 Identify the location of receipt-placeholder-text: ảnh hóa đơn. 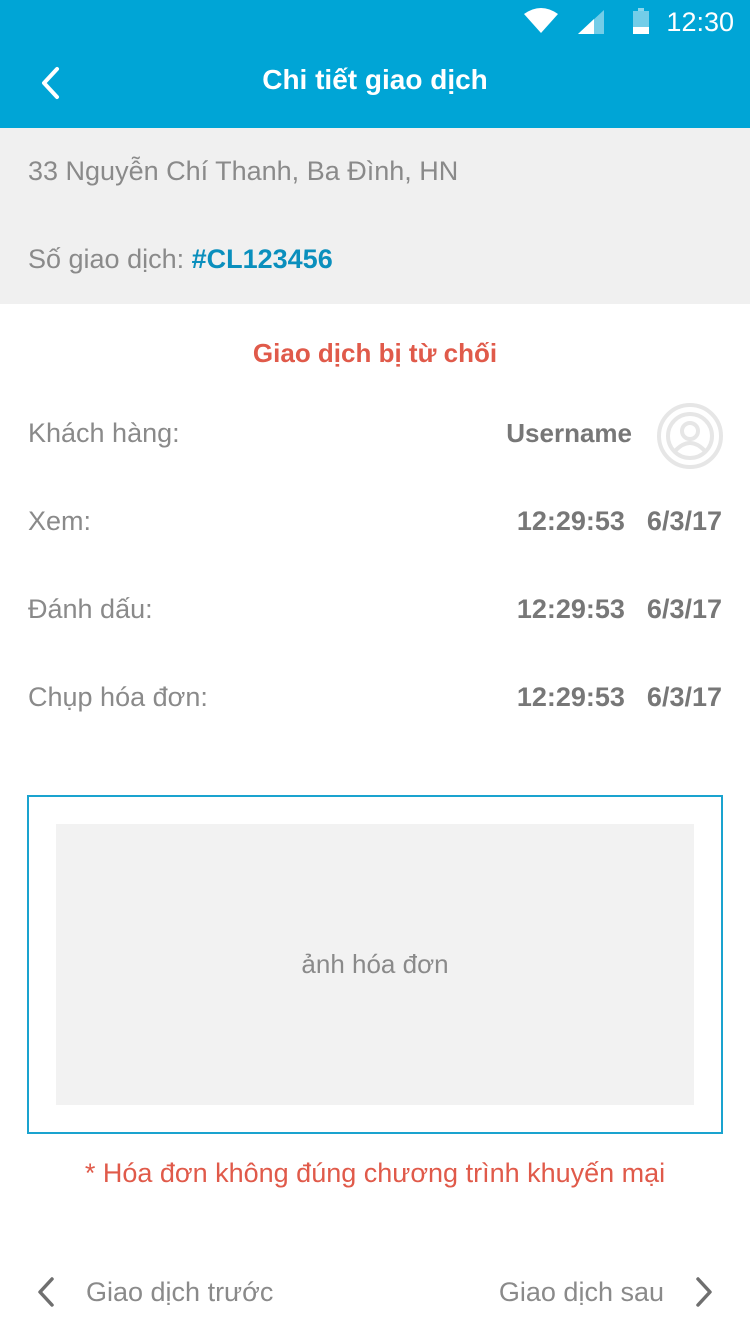
(375, 964).